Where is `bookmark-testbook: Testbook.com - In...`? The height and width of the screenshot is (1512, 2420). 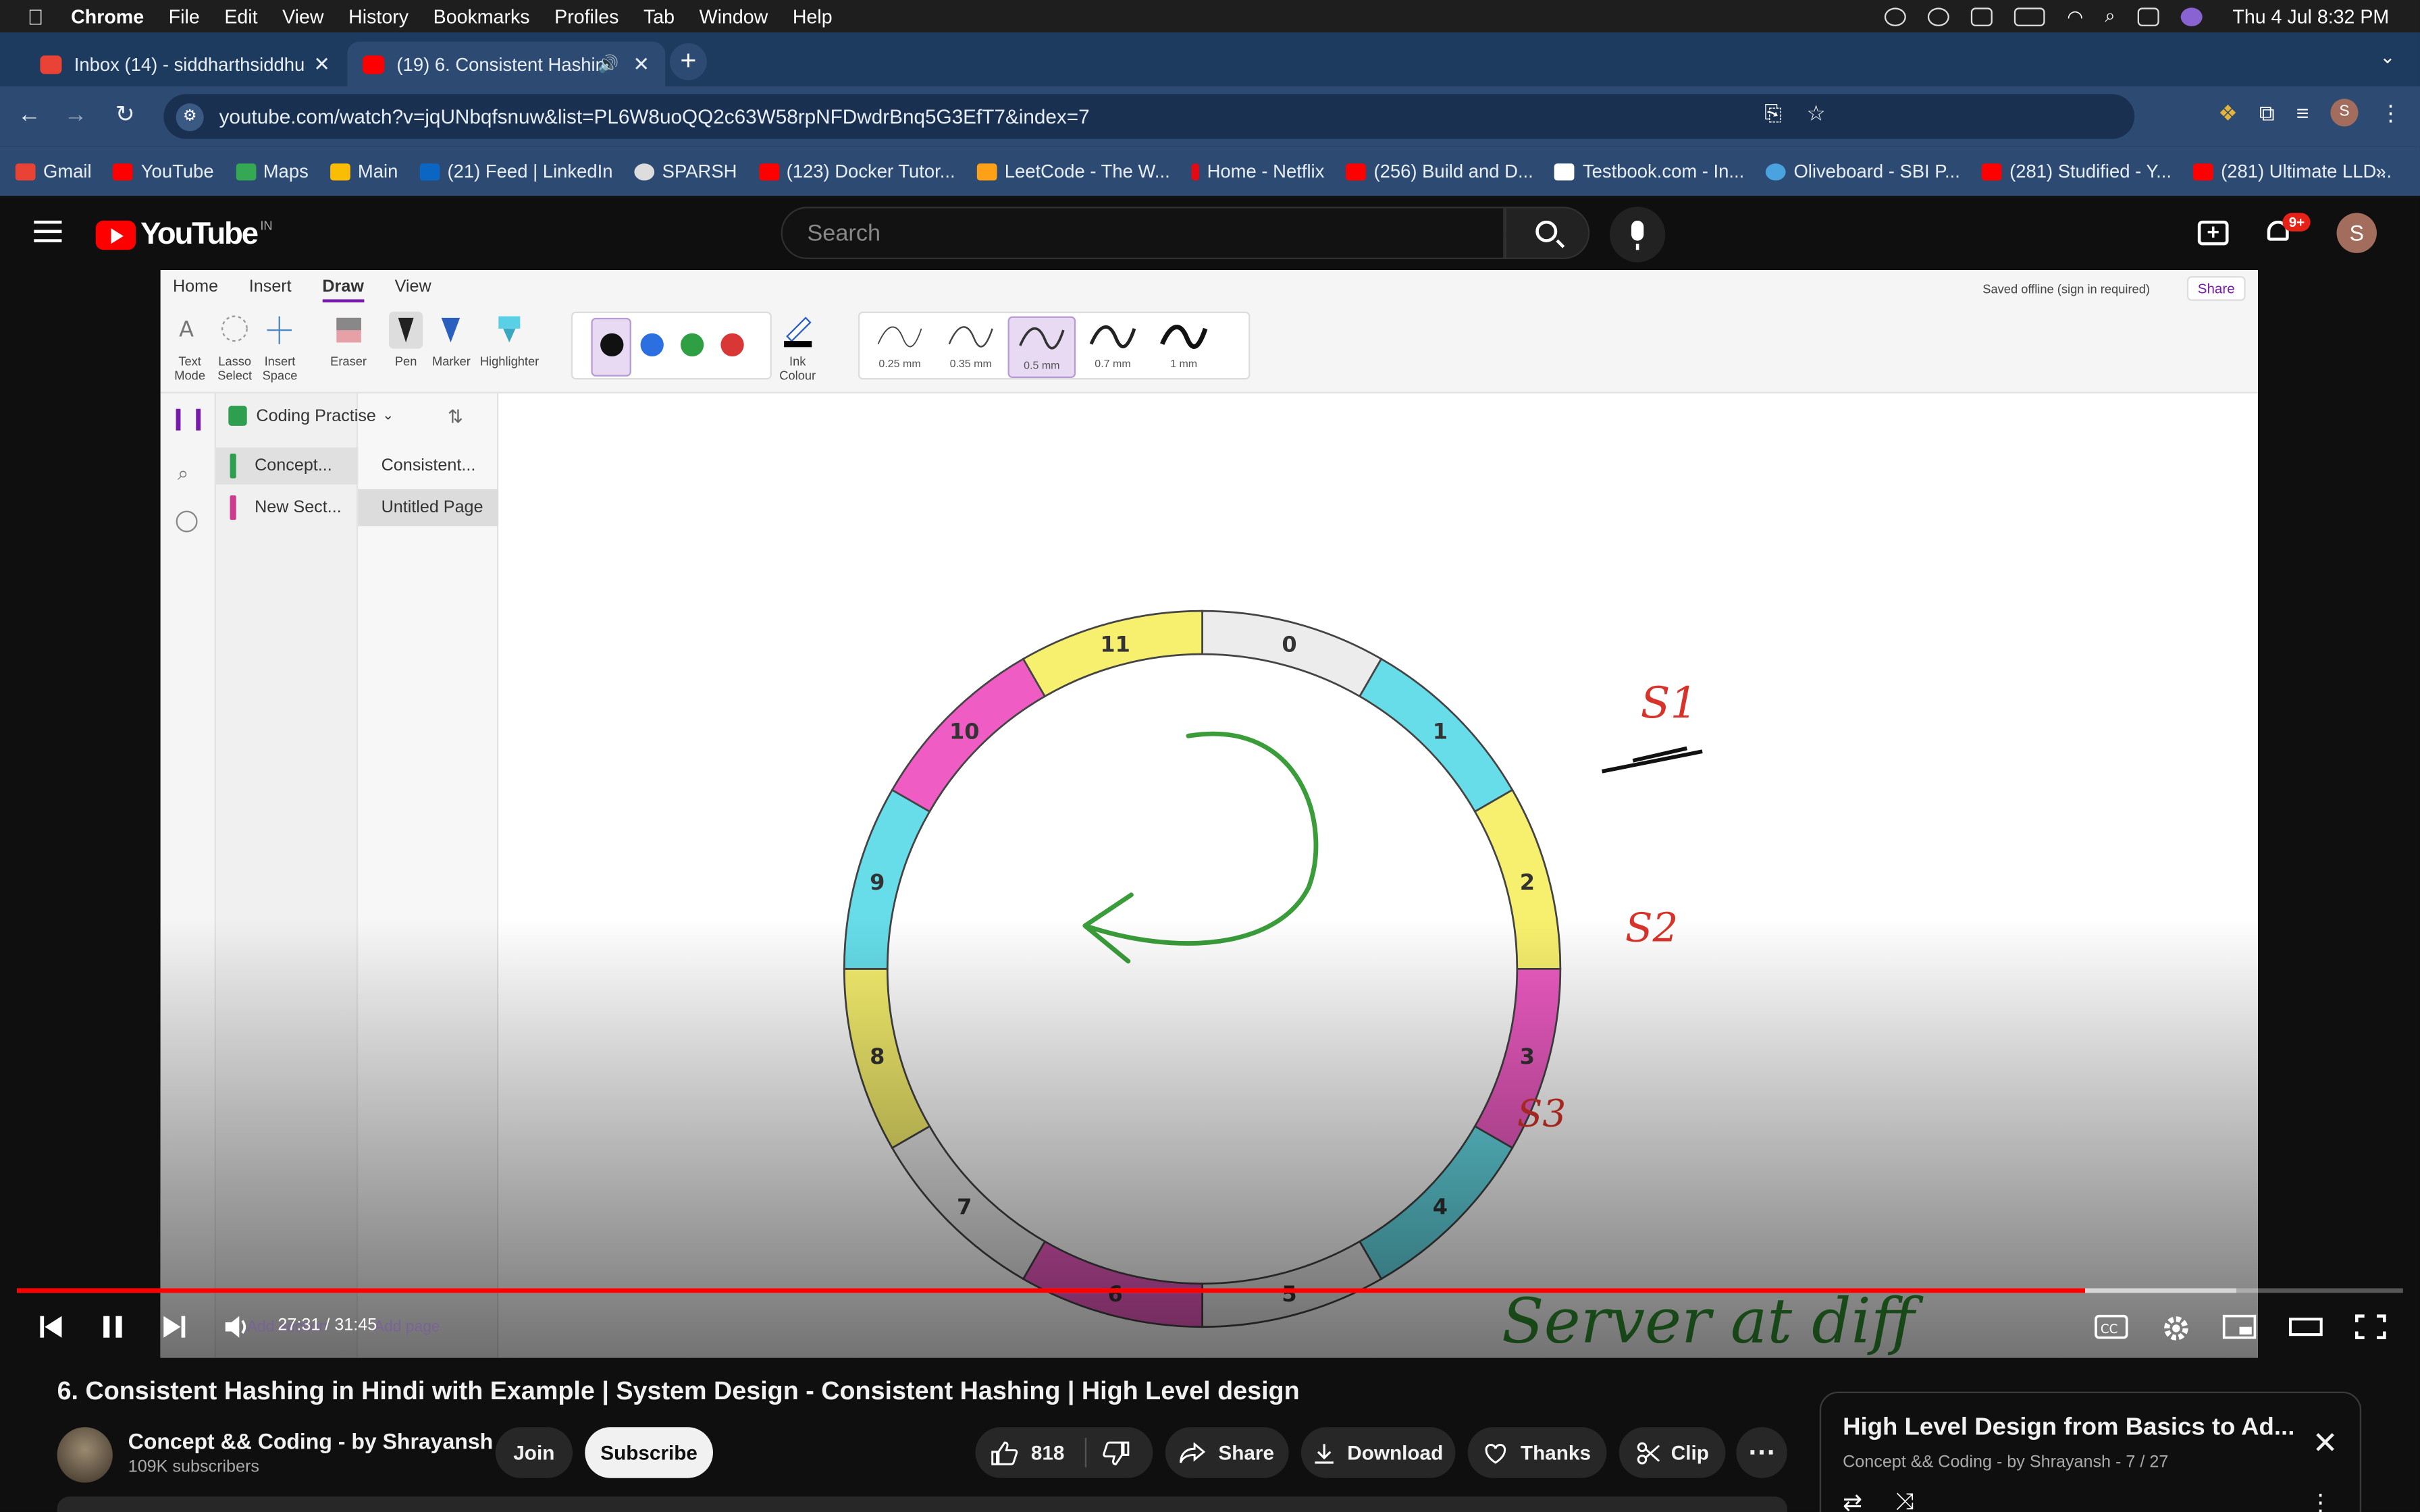
bookmark-testbook: Testbook.com - In... is located at coordinates (1649, 171).